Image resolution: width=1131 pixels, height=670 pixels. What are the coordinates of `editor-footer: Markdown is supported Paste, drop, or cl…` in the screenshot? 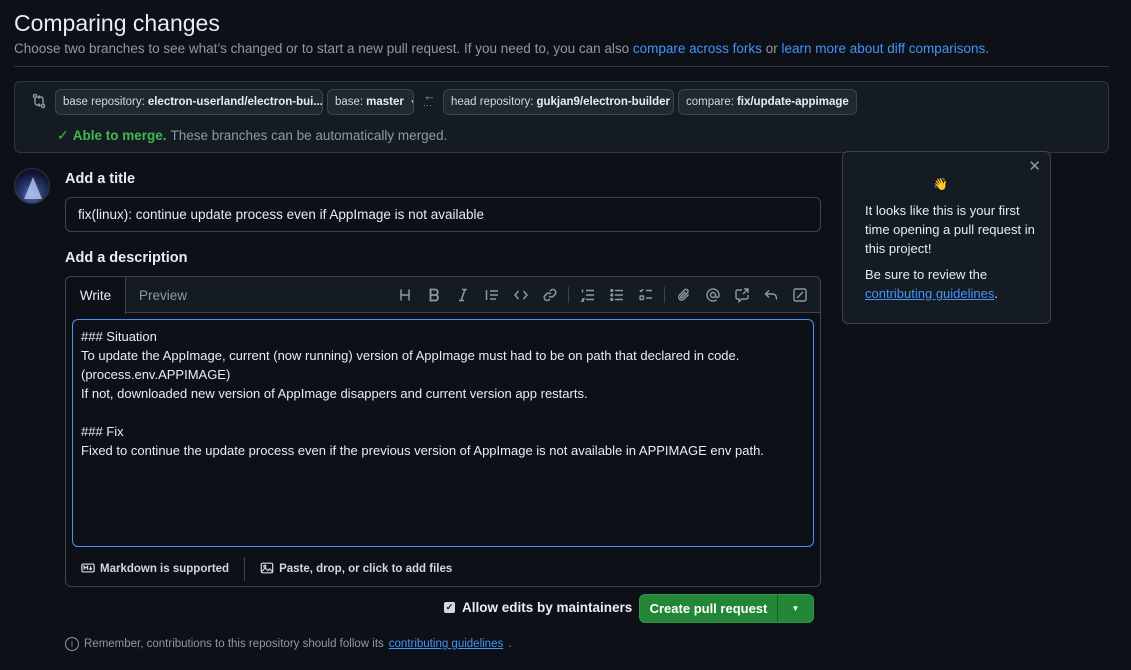 It's located at (443, 569).